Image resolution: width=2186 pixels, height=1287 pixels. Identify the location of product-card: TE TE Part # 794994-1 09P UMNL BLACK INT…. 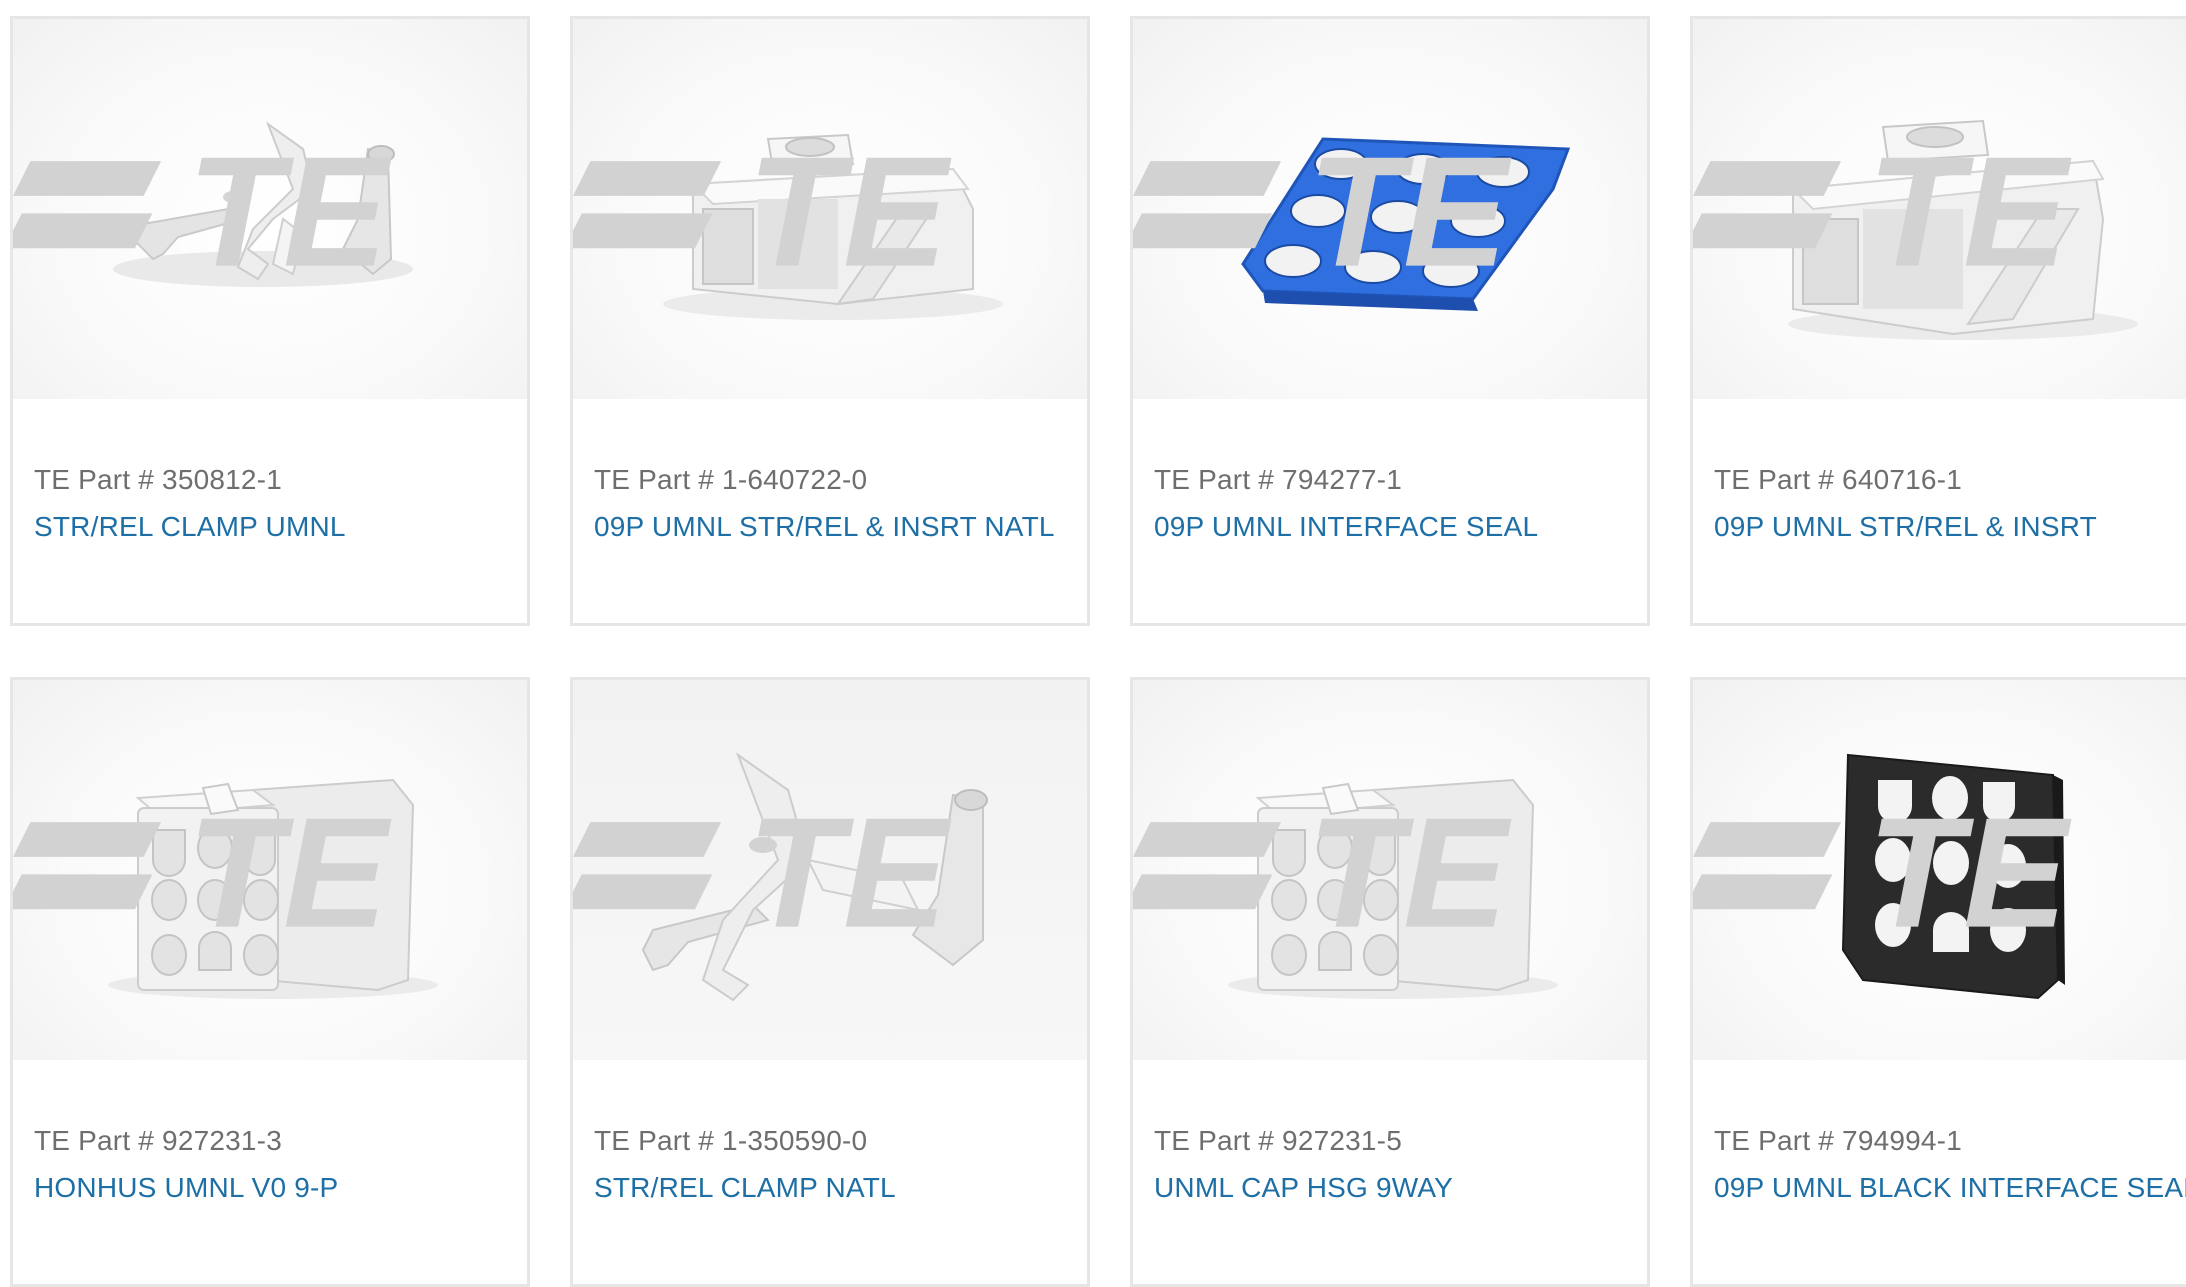
(1938, 982).